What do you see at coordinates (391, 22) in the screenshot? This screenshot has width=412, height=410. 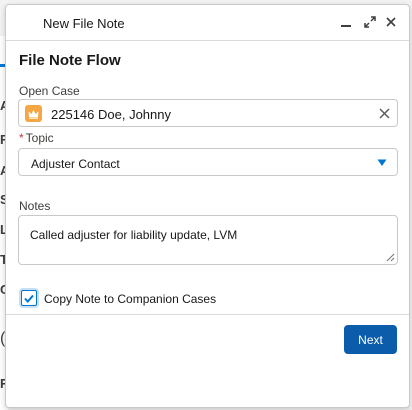 I see `close-icon` at bounding box center [391, 22].